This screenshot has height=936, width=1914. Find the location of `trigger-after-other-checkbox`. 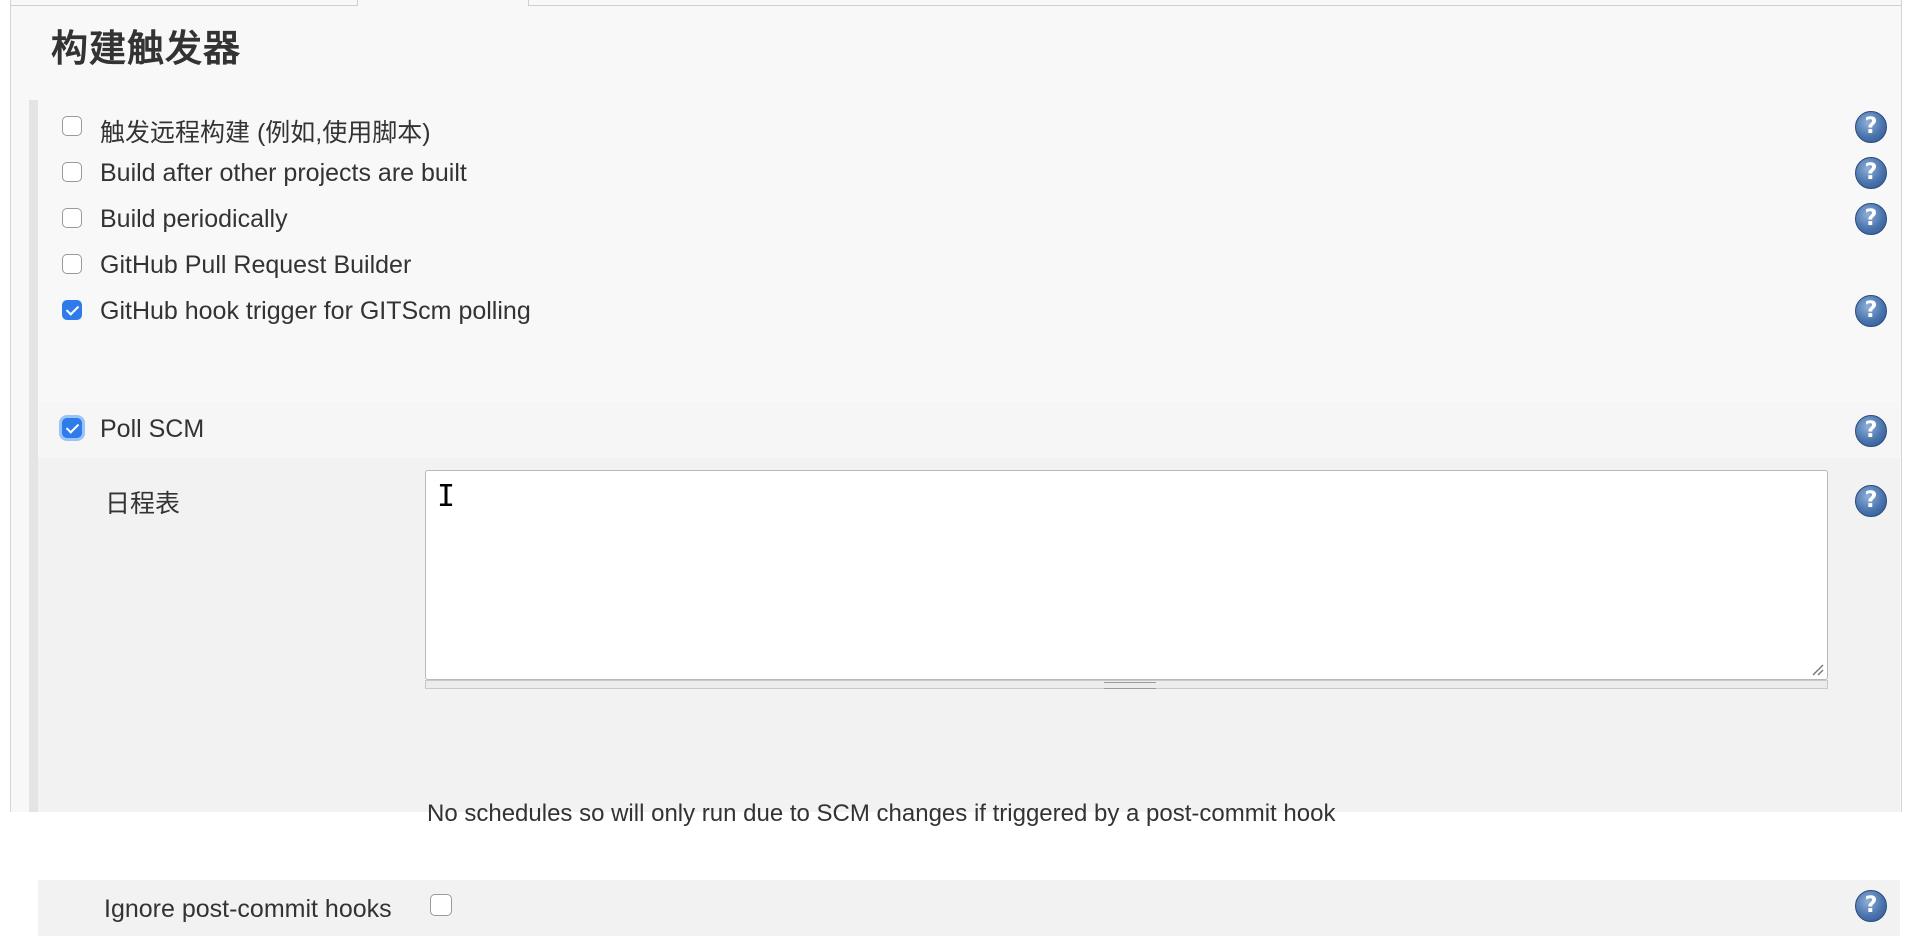

trigger-after-other-checkbox is located at coordinates (72, 172).